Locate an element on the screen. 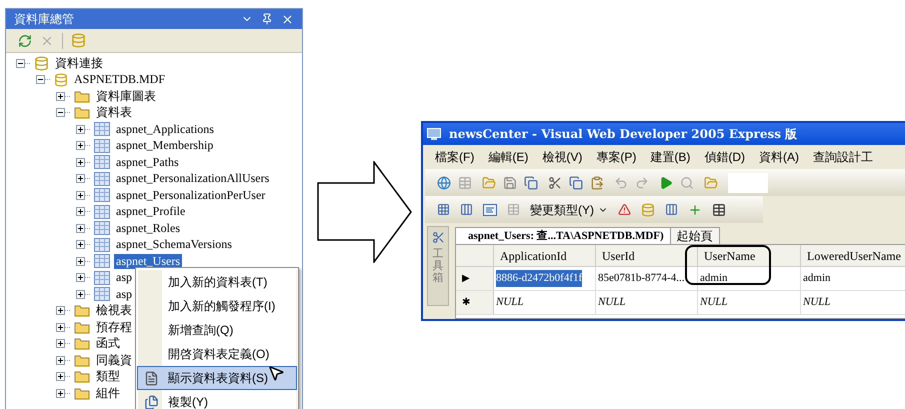 Image resolution: width=905 pixels, height=409 pixels. tree-item: 類型 is located at coordinates (108, 376).